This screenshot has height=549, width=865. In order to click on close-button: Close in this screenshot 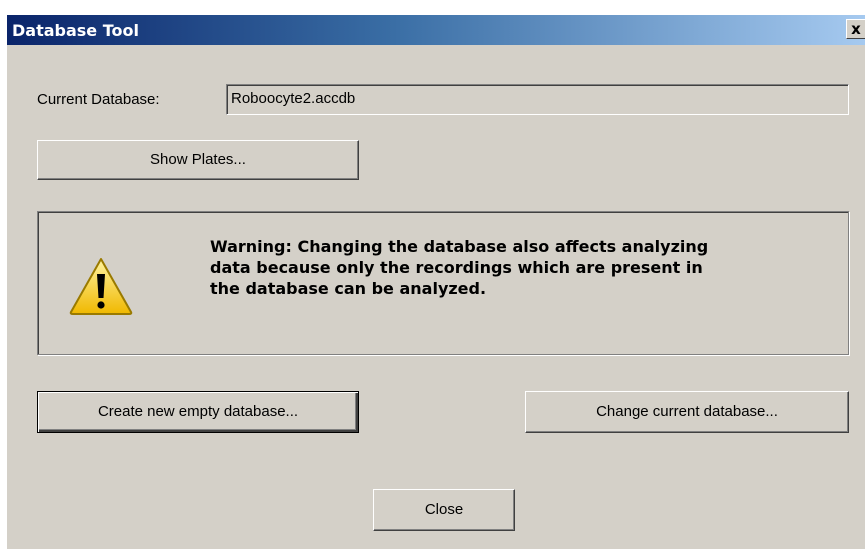, I will do `click(444, 510)`.